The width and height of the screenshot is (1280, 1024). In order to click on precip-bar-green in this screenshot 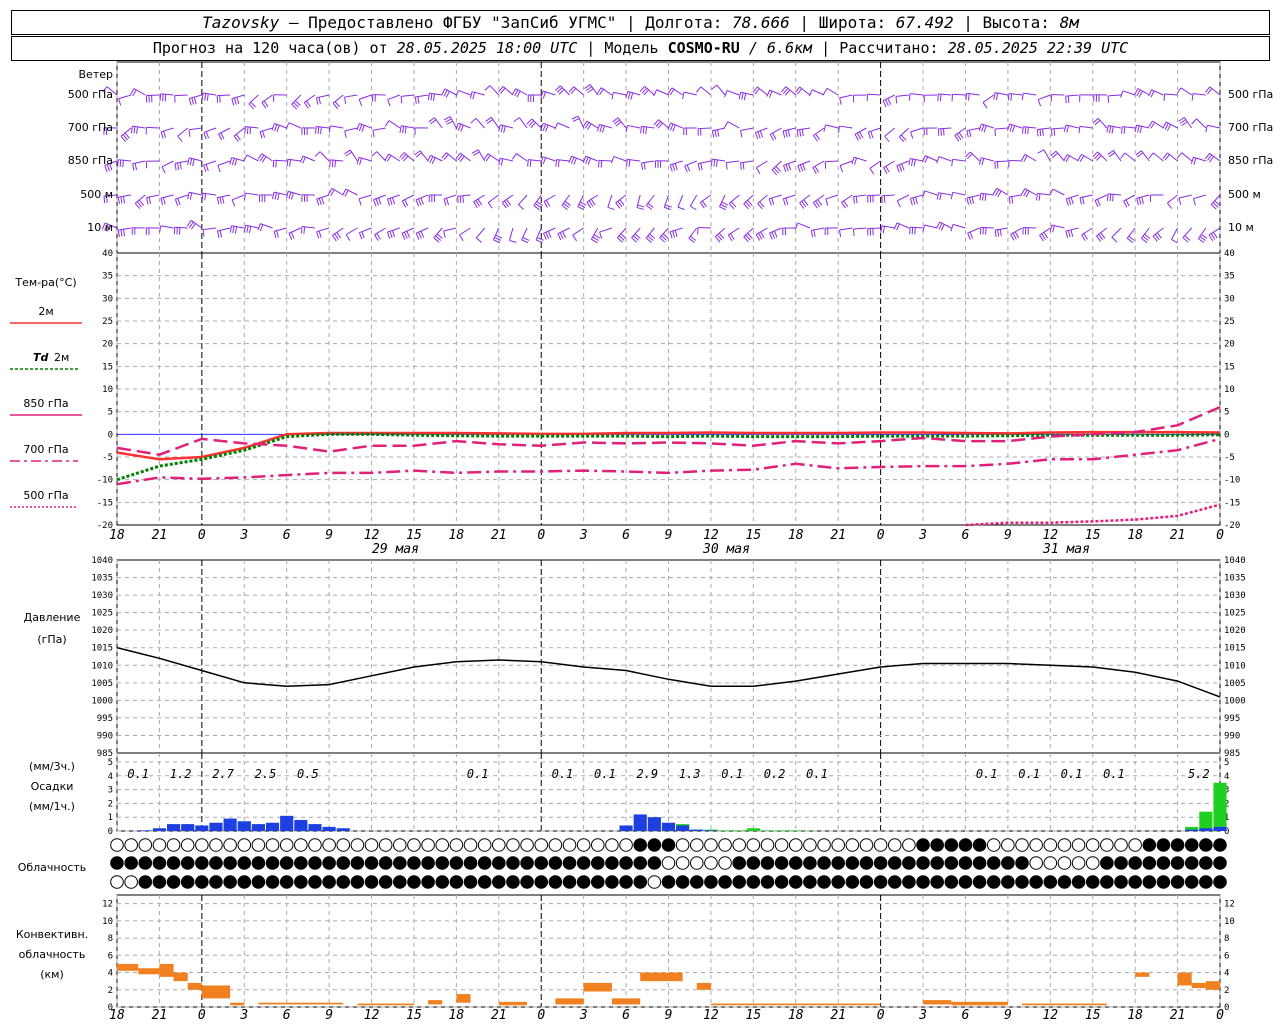, I will do `click(753, 829)`.